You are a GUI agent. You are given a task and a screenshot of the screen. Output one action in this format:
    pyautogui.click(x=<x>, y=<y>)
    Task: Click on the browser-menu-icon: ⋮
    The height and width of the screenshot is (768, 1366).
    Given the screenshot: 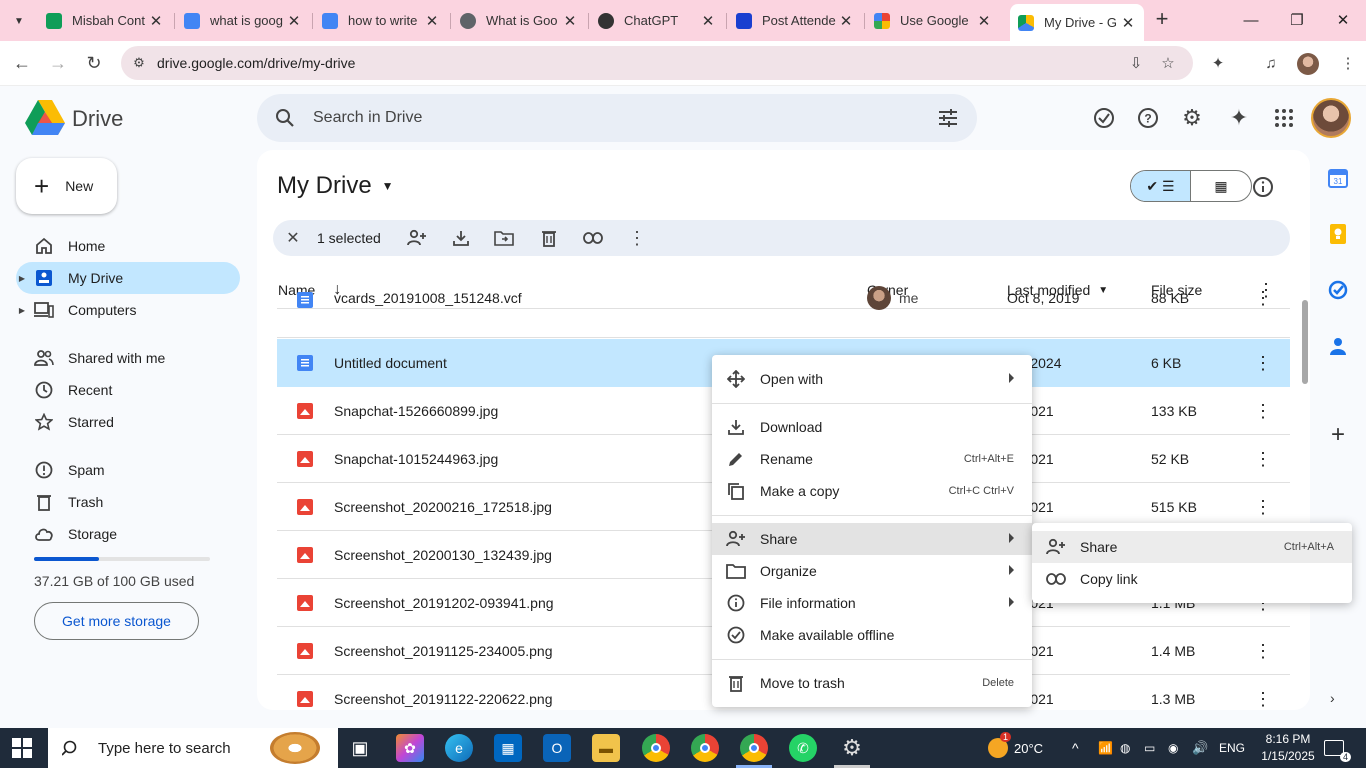 What is the action you would take?
    pyautogui.click(x=1348, y=63)
    